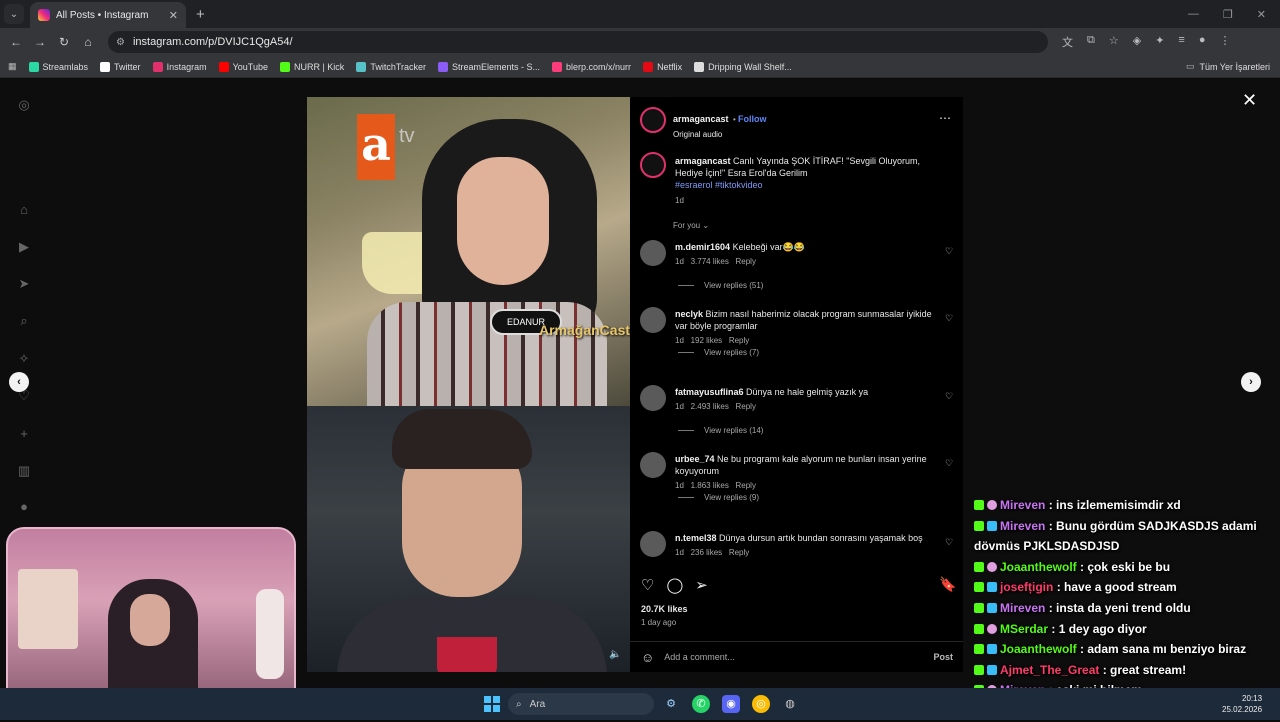 Image resolution: width=1280 pixels, height=722 pixels. What do you see at coordinates (1137, 42) in the screenshot?
I see `extension-icon: ◈` at bounding box center [1137, 42].